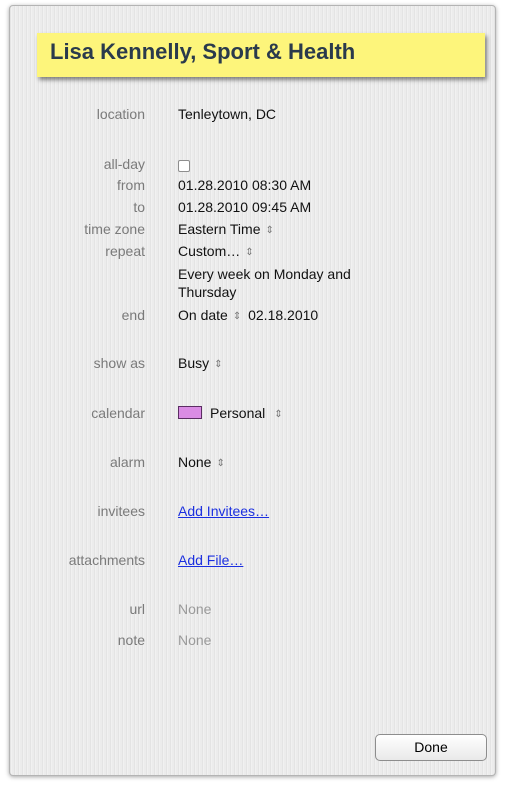 This screenshot has width=505, height=787. I want to click on alarm-value: None, so click(195, 462).